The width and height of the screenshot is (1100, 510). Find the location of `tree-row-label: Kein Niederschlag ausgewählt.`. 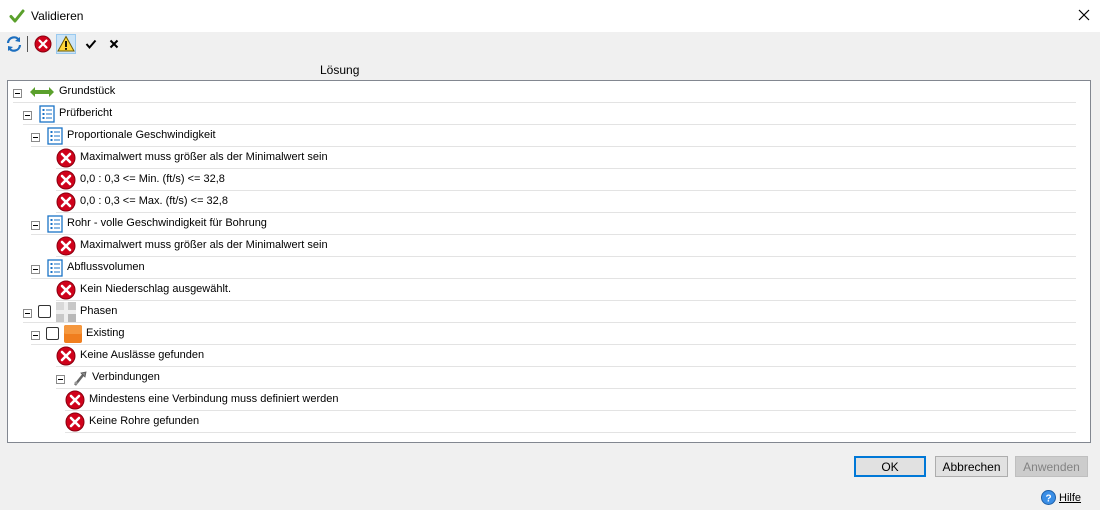

tree-row-label: Kein Niederschlag ausgewählt. is located at coordinates (156, 289).